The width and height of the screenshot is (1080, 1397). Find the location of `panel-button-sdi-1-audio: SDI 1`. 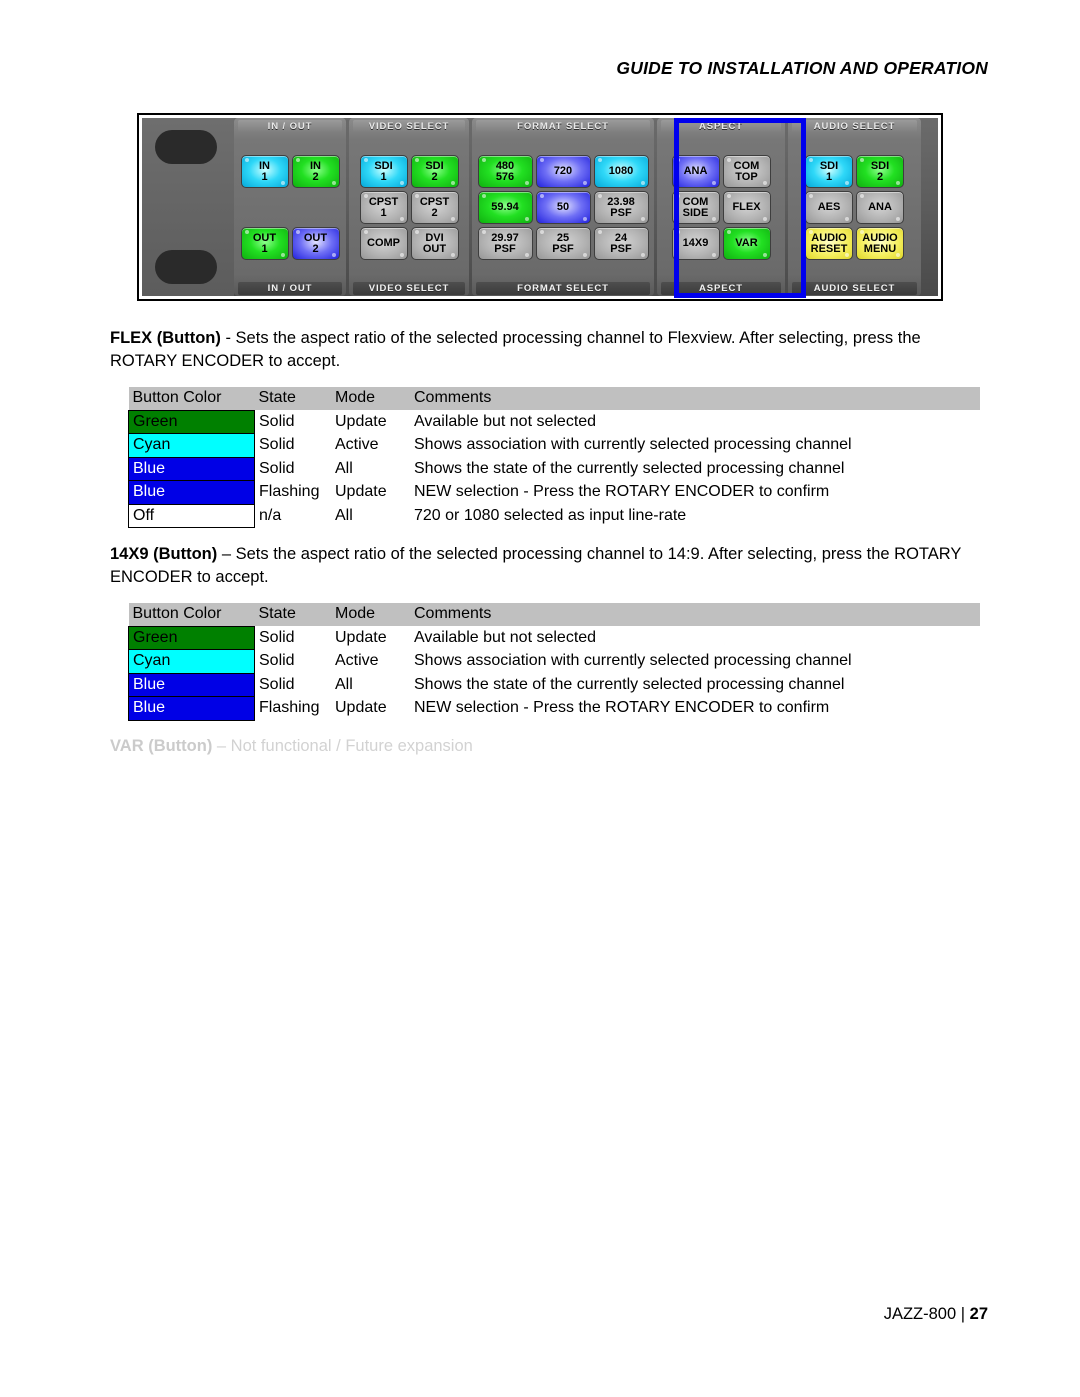

panel-button-sdi-1-audio: SDI 1 is located at coordinates (829, 171).